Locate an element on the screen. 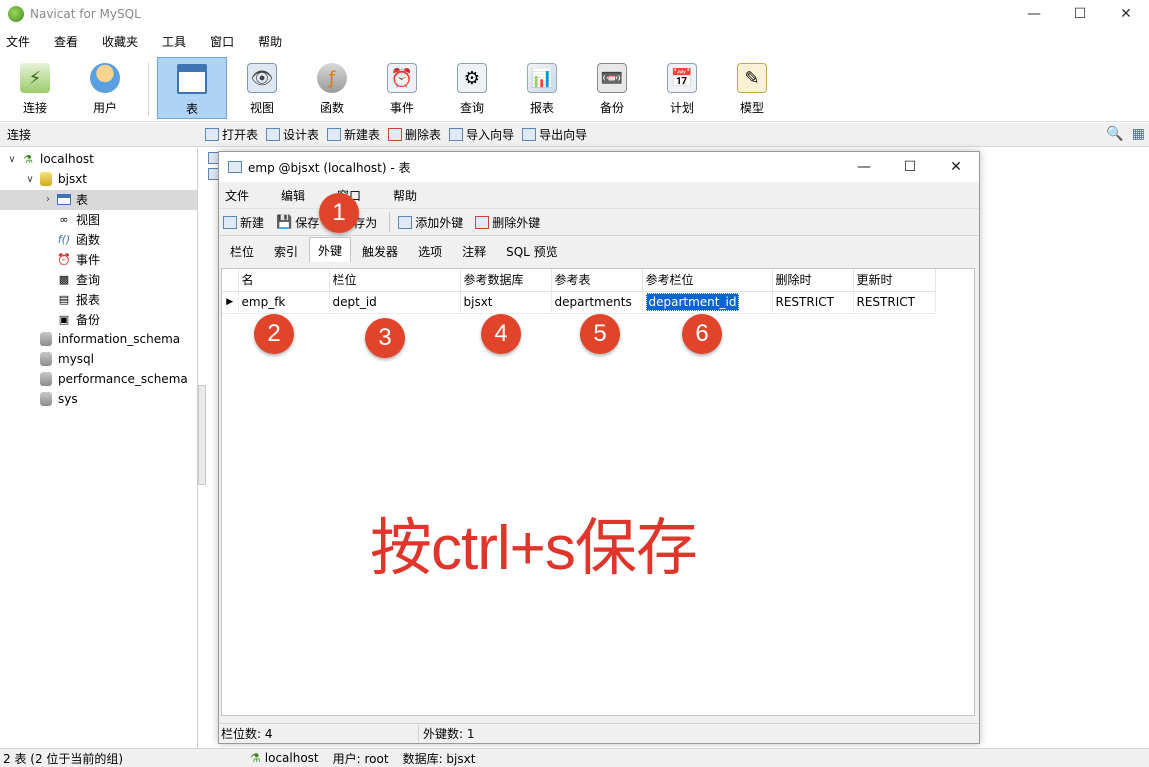 This screenshot has width=1149, height=767. import-wizard-button: 导入向导 is located at coordinates (481, 134).